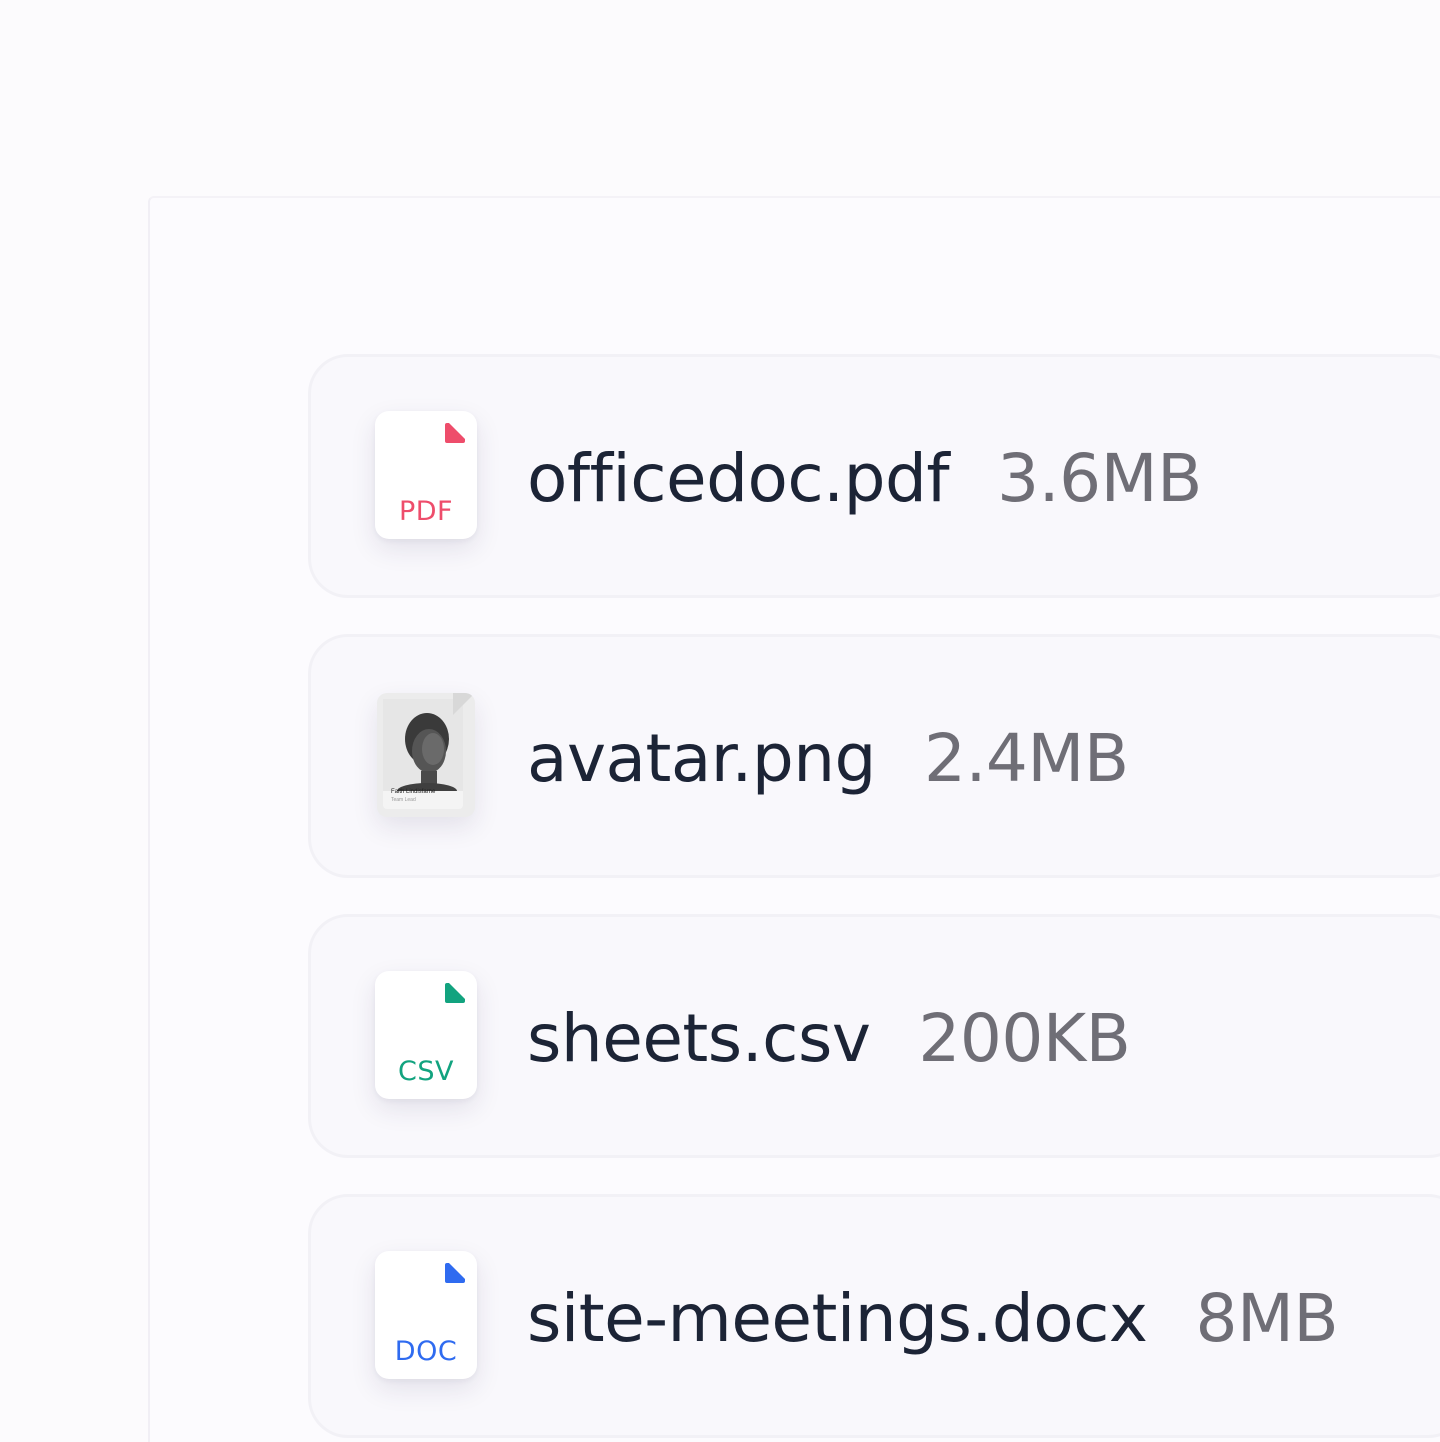  Describe the element at coordinates (701, 758) in the screenshot. I see `file-name: avatar.png` at that location.